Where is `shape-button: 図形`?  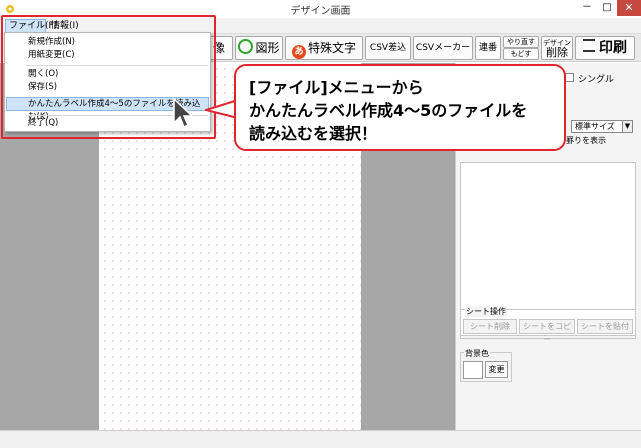
shape-button: 図形 is located at coordinates (259, 48).